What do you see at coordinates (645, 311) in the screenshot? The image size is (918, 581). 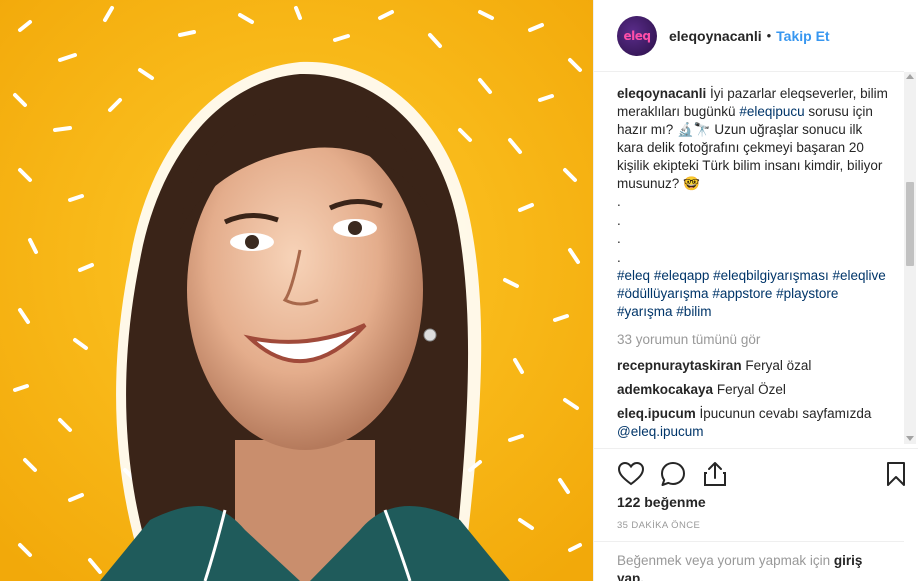 I see `hashtag: #yarışma` at bounding box center [645, 311].